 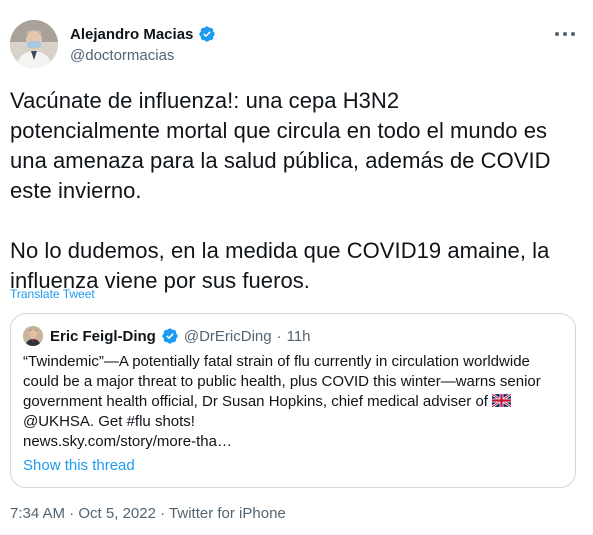 What do you see at coordinates (117, 513) in the screenshot?
I see `tweet-date: Oct 5, 2022` at bounding box center [117, 513].